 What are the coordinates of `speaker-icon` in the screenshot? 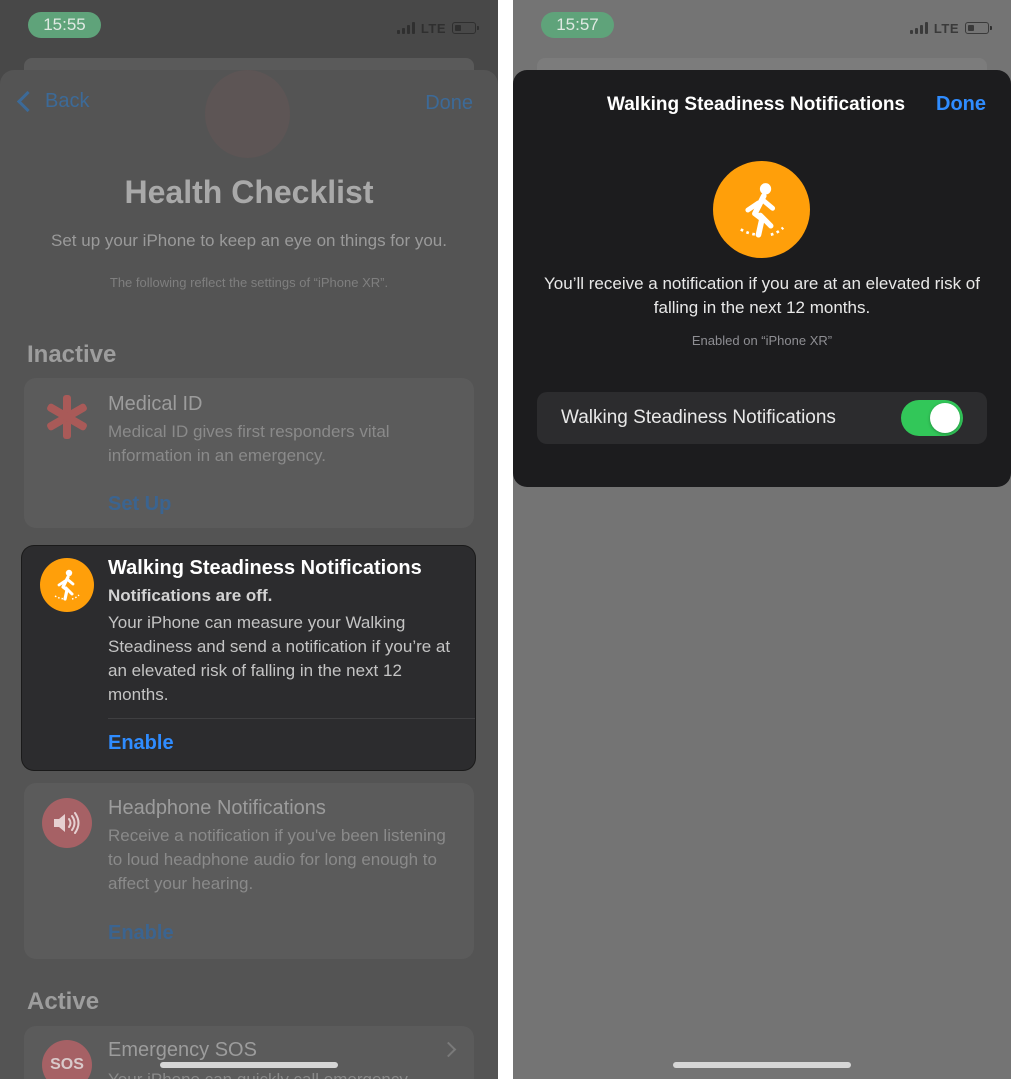 It's located at (67, 823).